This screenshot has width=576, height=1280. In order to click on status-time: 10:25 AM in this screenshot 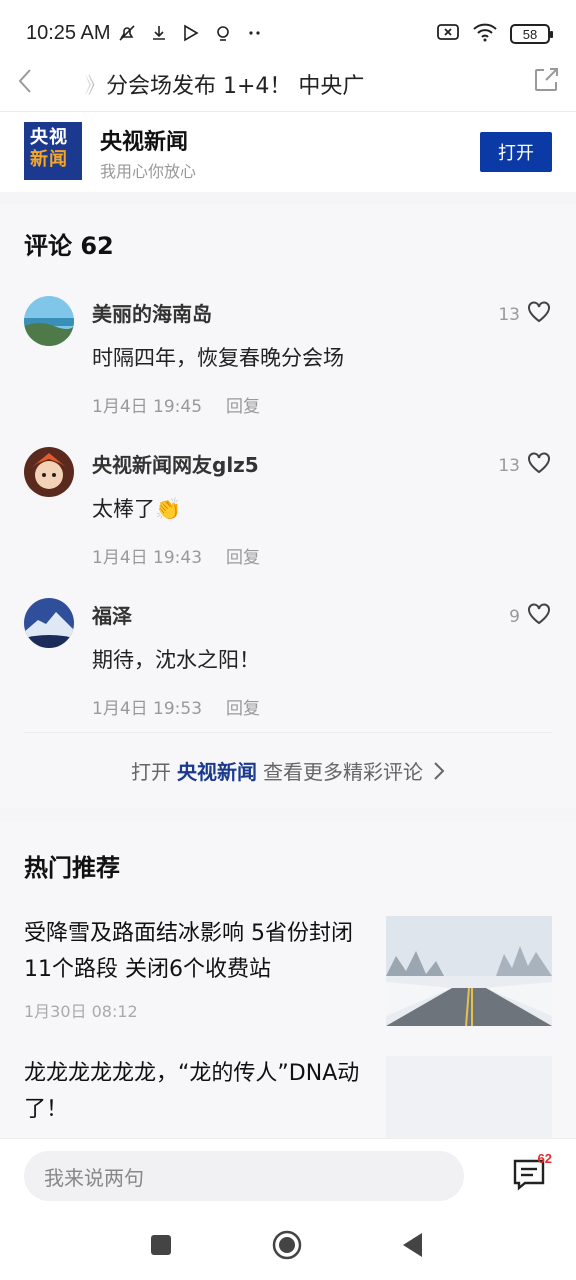, I will do `click(68, 33)`.